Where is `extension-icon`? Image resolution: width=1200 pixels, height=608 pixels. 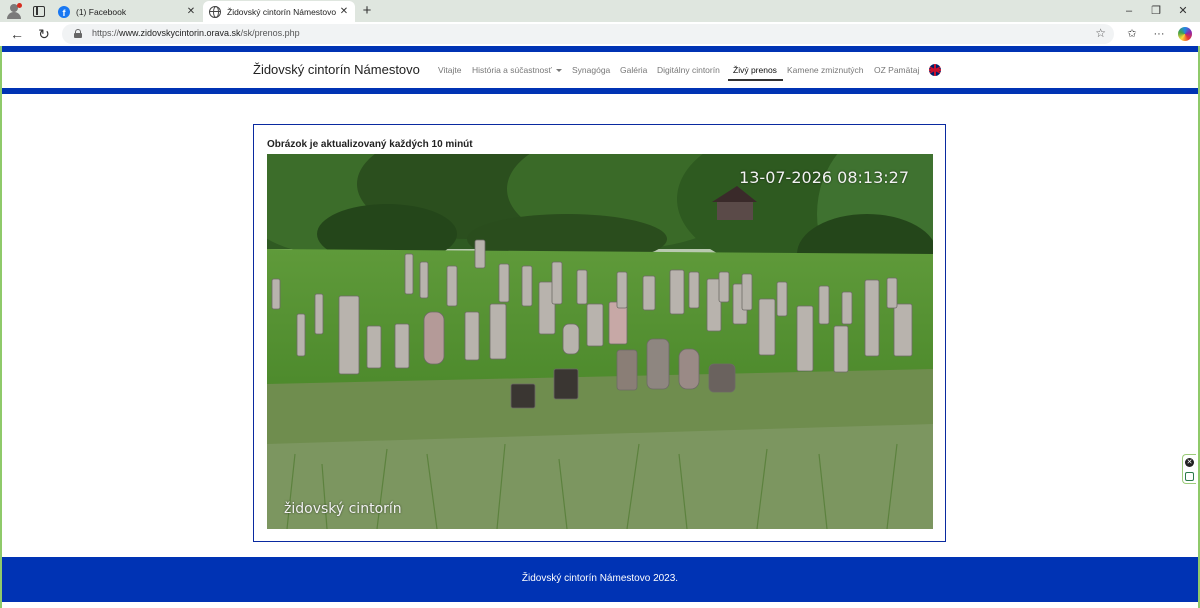
extension-icon is located at coordinates (1189, 476).